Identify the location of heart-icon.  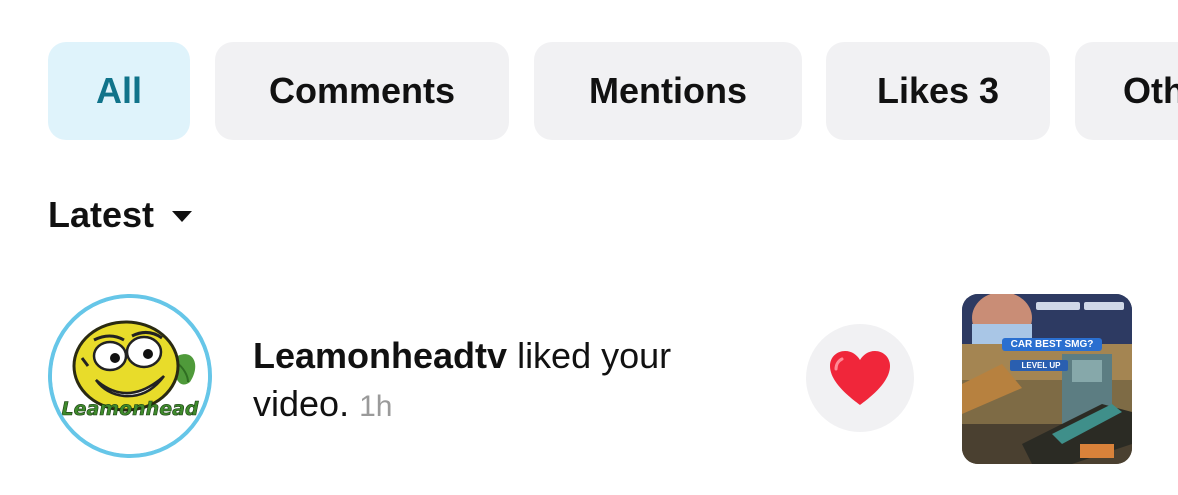
(860, 378).